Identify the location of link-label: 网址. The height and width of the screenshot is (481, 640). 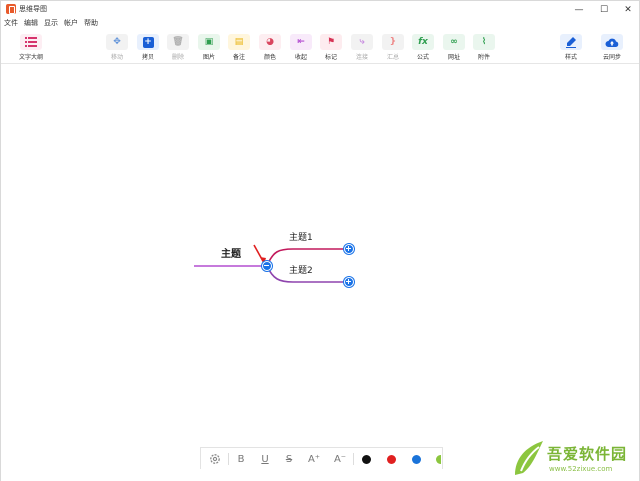
(453, 57).